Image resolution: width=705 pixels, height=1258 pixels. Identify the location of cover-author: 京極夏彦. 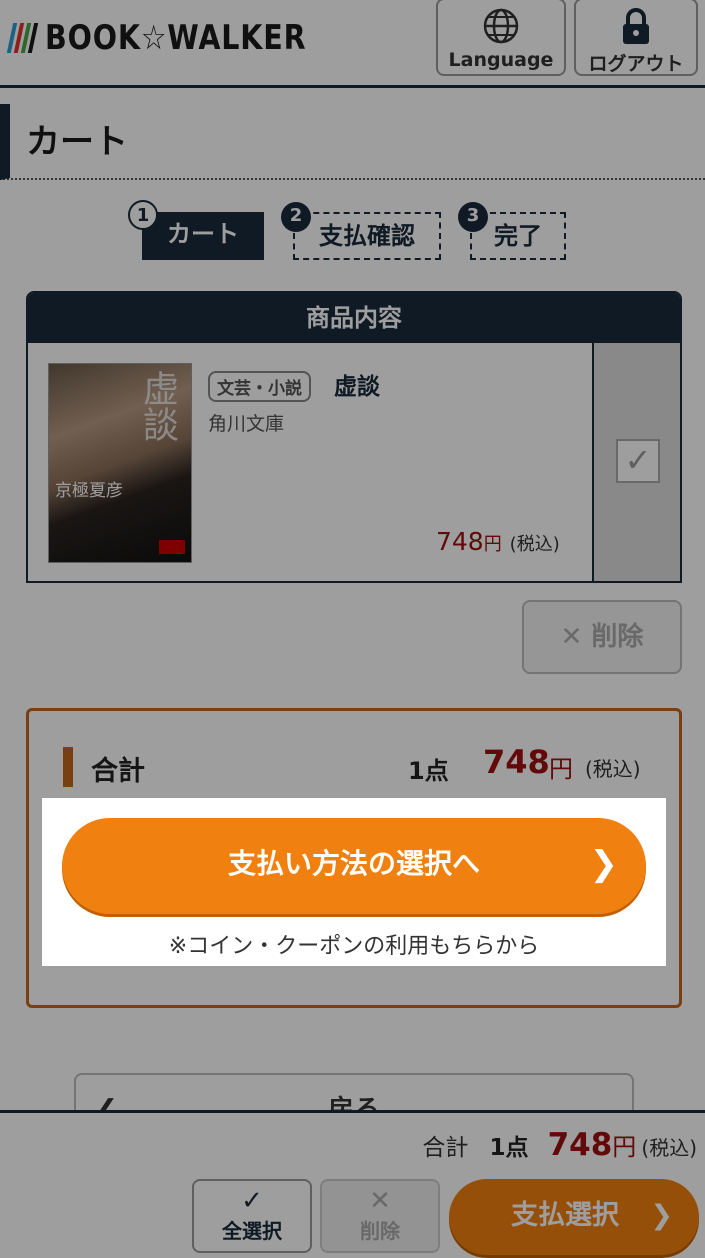
(89, 491).